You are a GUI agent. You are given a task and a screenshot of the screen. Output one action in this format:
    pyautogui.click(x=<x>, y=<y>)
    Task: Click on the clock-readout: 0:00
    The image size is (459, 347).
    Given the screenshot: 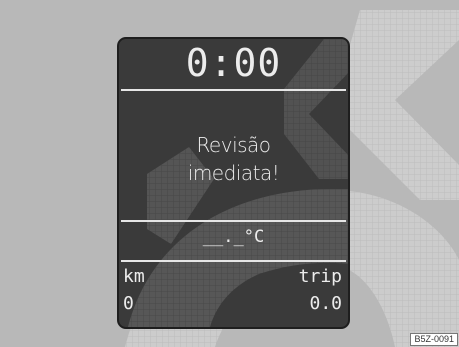 What is the action you would take?
    pyautogui.click(x=233, y=63)
    